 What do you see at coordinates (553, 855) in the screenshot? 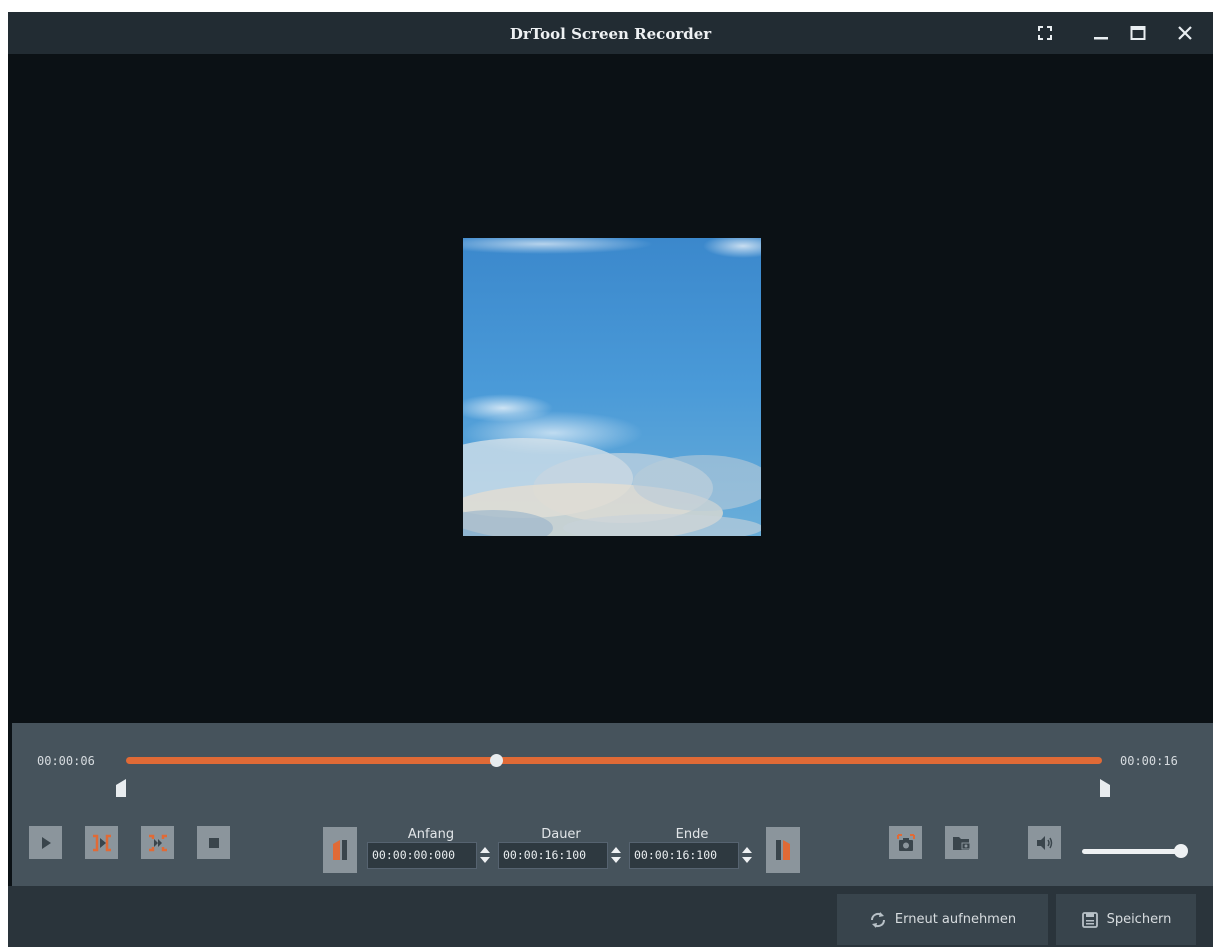
I see `duration-field: 00:00:16:100` at bounding box center [553, 855].